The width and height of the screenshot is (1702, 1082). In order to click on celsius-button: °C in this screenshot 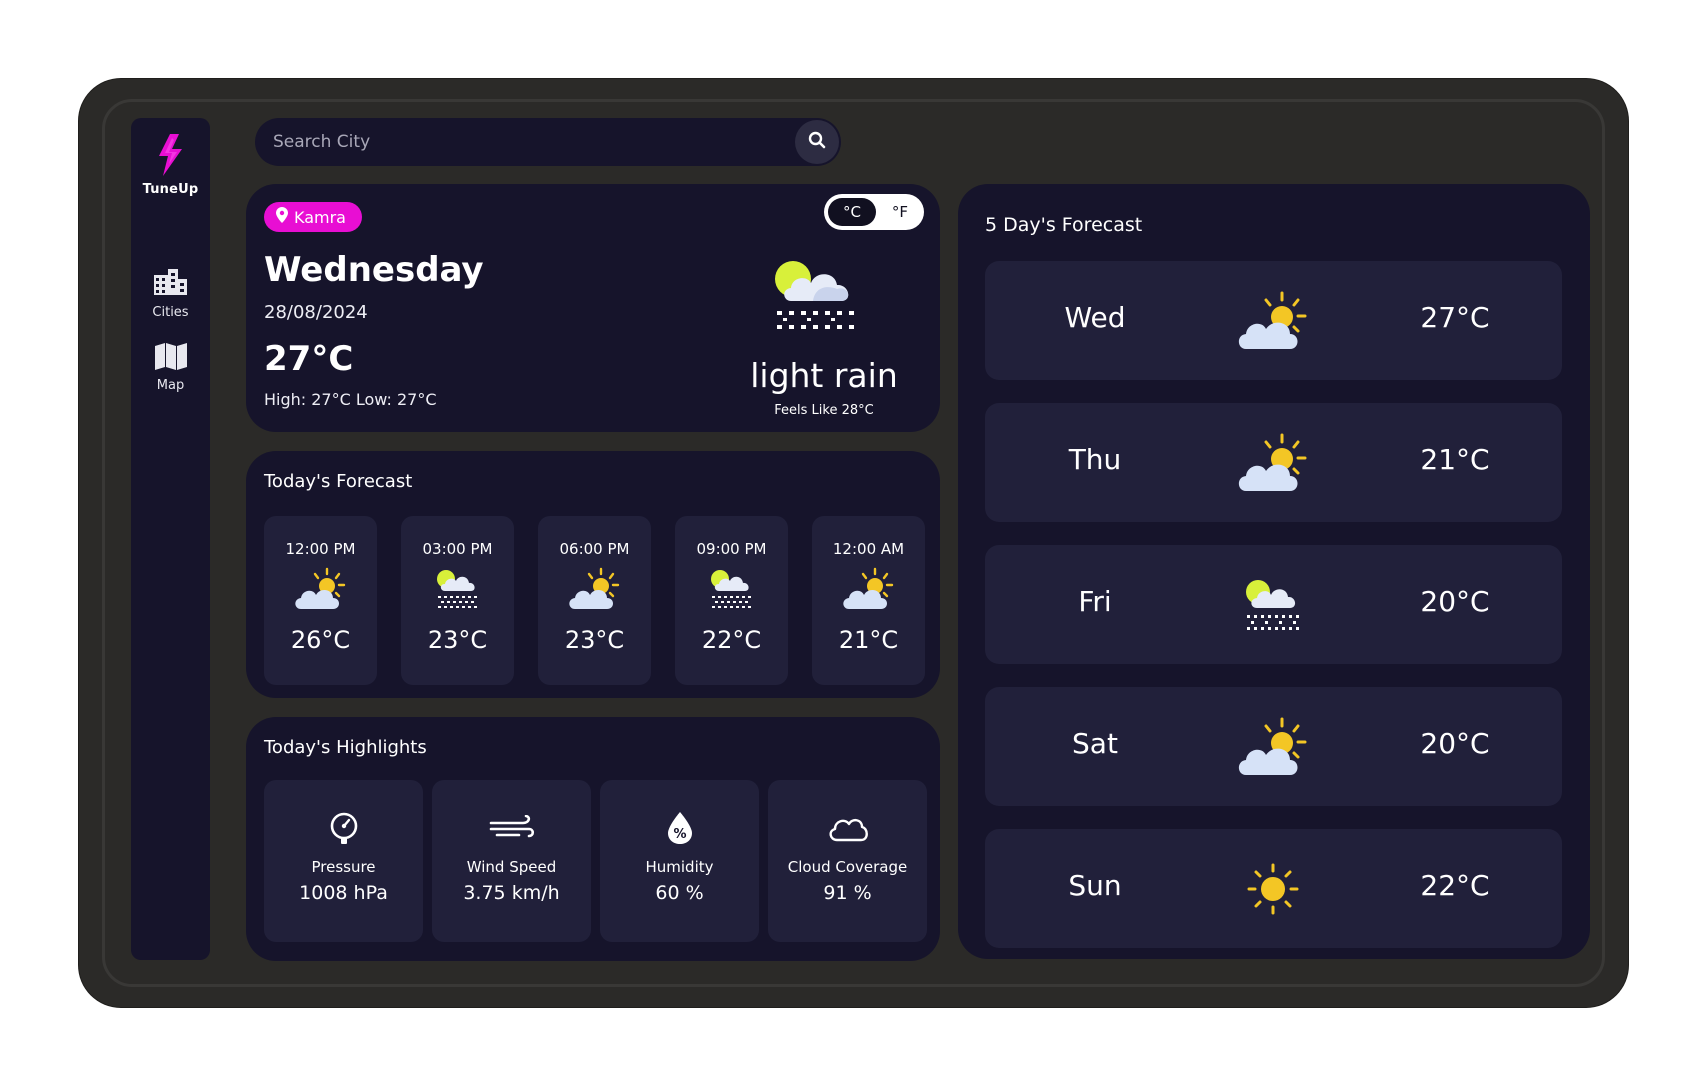, I will do `click(852, 212)`.